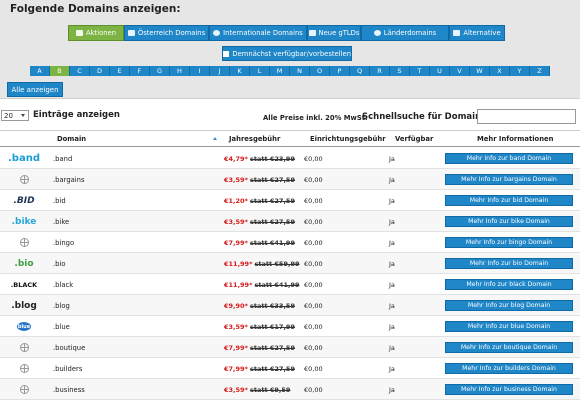  I want to click on letter-m-button: M, so click(280, 71).